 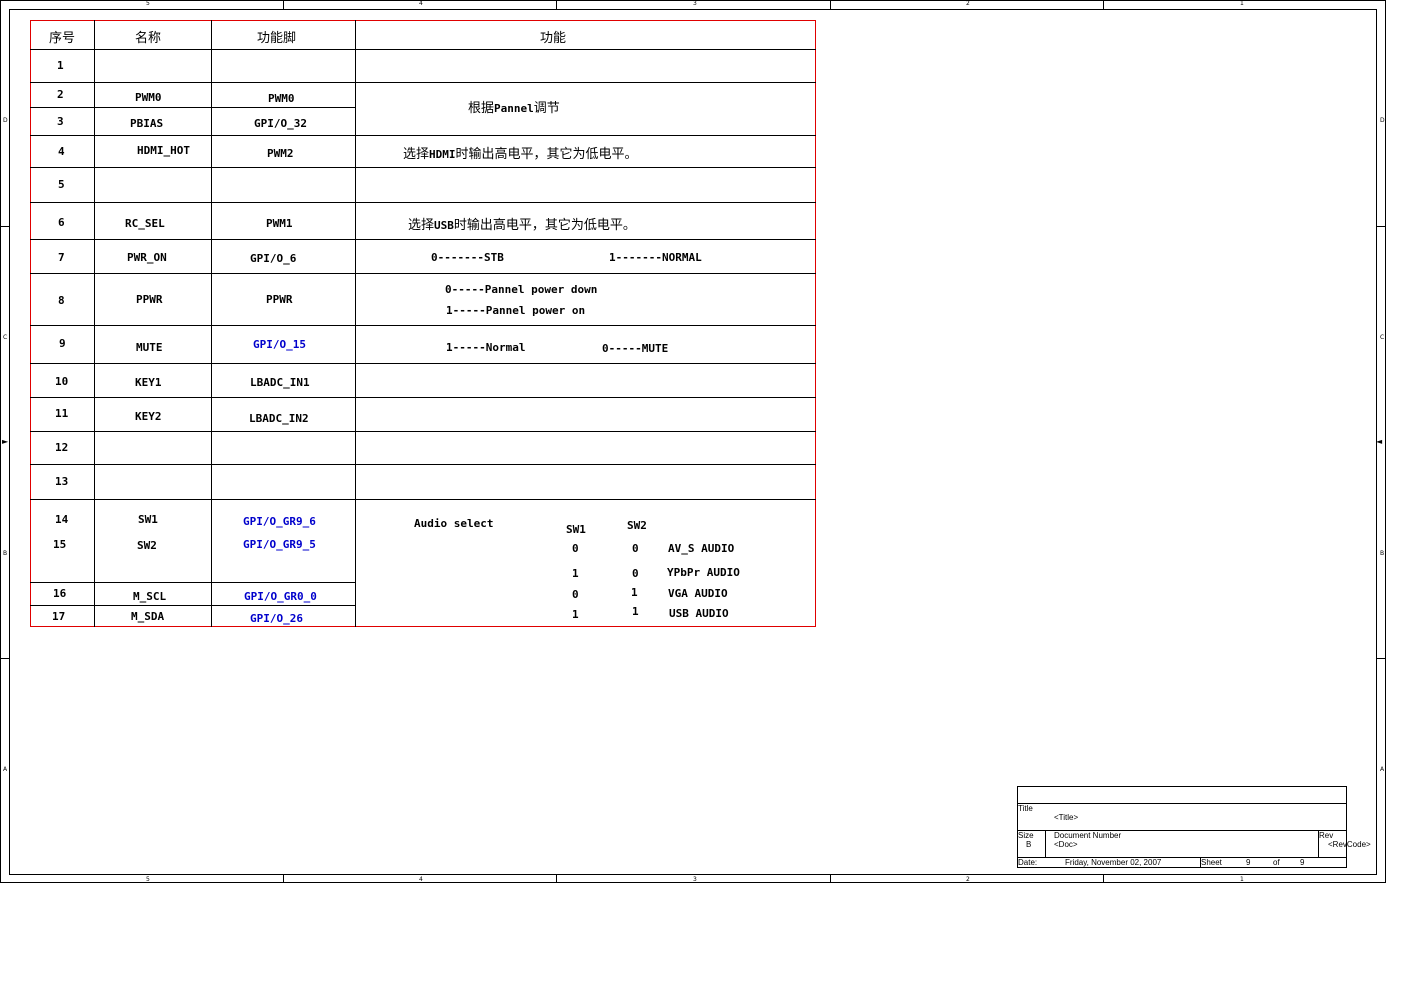 I want to click on function-text: HDMI, so click(x=442, y=154).